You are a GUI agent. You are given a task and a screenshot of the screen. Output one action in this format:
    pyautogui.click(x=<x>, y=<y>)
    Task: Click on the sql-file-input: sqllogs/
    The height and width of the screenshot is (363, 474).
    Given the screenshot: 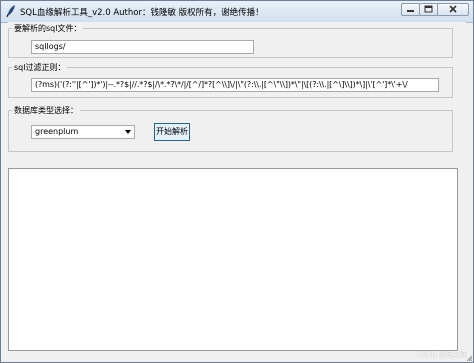 What is the action you would take?
    pyautogui.click(x=142, y=47)
    